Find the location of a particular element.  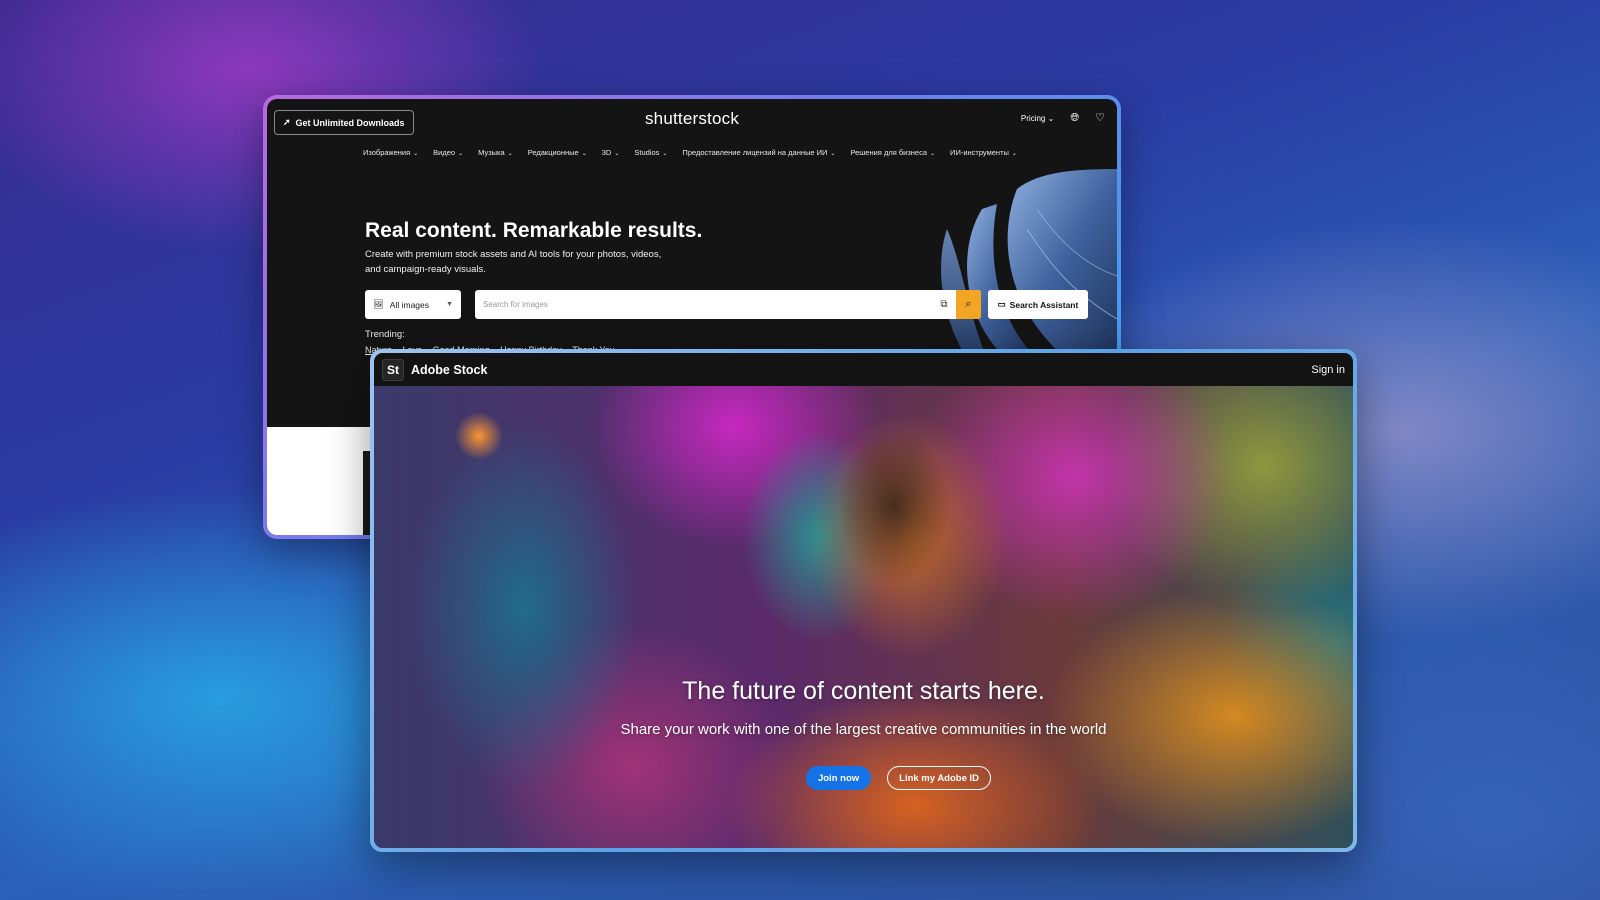

shutterstock-logo: shutterstock is located at coordinates (692, 119).